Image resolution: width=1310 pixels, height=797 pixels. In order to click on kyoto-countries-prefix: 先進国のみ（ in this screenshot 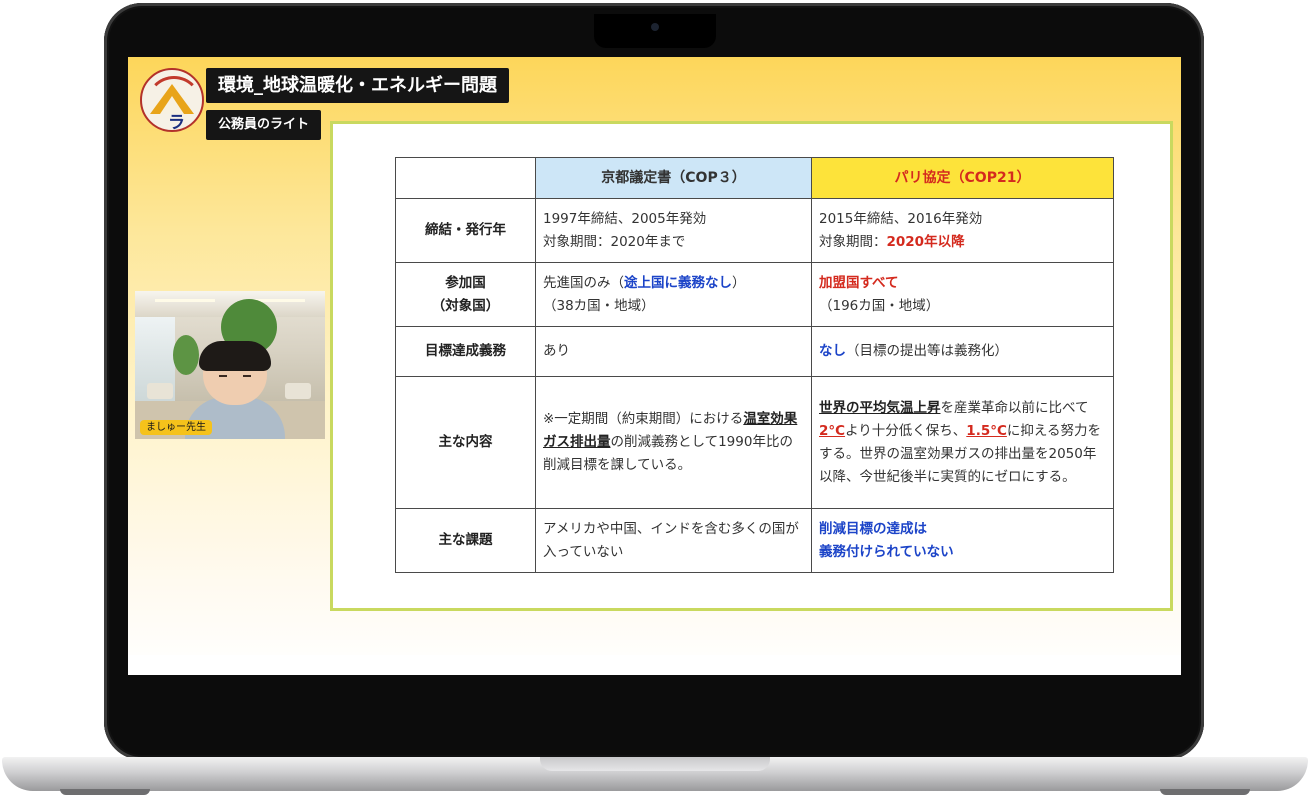, I will do `click(583, 282)`.